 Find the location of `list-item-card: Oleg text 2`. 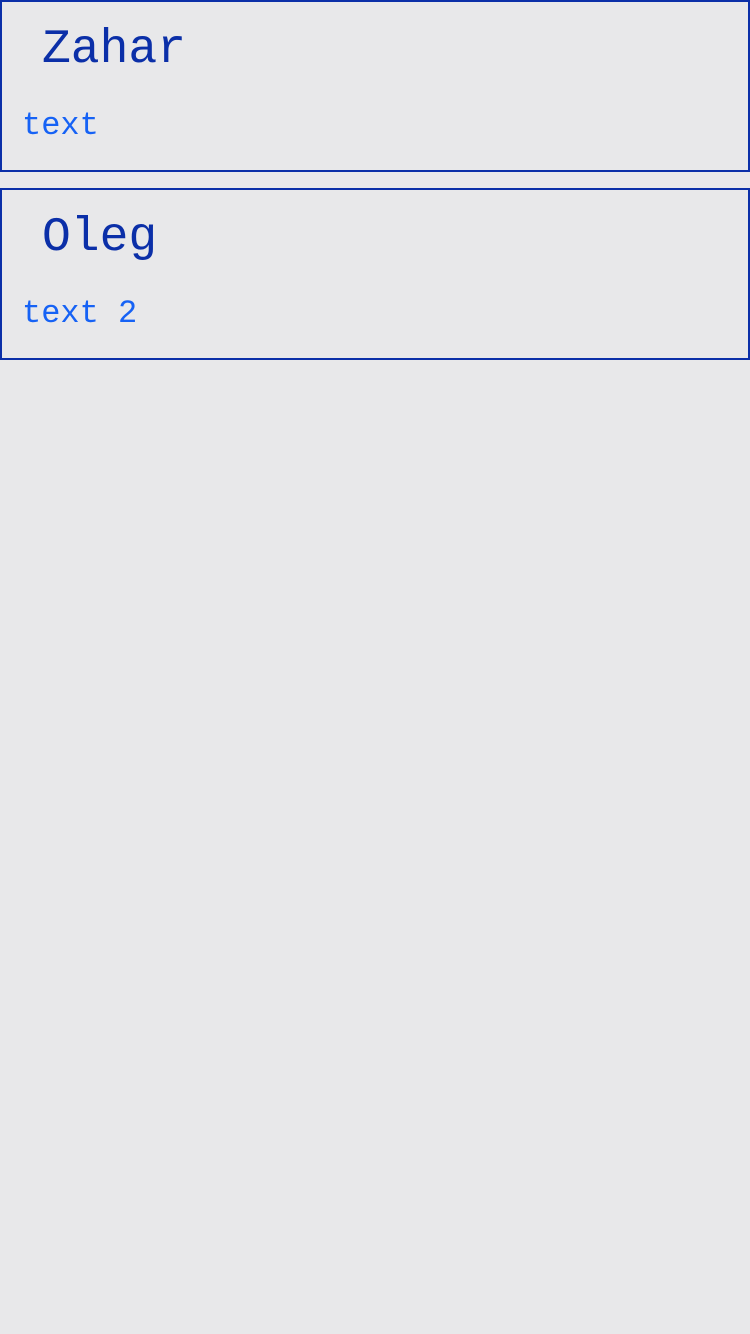

list-item-card: Oleg text 2 is located at coordinates (375, 274).